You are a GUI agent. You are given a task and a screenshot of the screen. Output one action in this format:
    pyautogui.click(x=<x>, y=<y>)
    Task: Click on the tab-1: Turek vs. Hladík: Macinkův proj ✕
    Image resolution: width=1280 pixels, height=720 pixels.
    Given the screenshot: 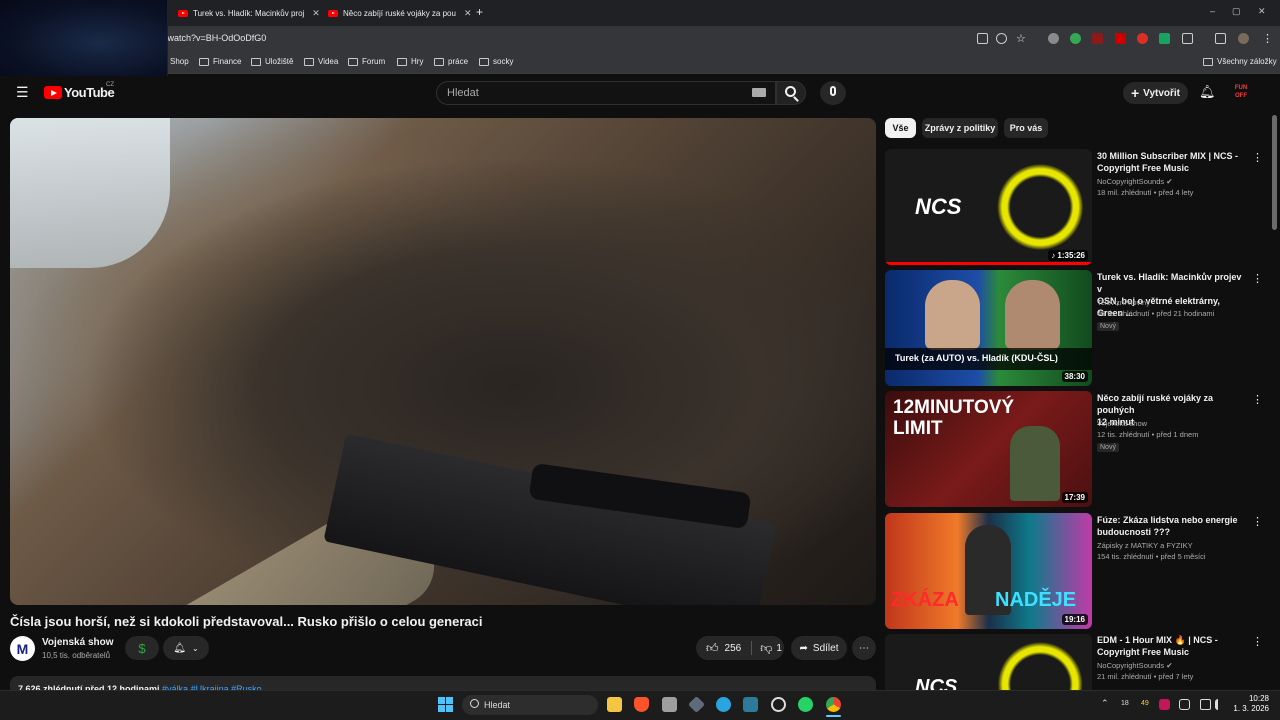 What is the action you would take?
    pyautogui.click(x=249, y=13)
    